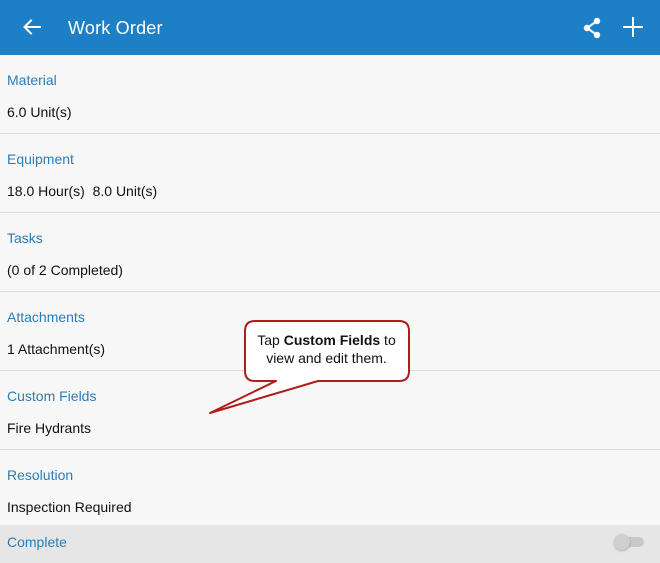 The height and width of the screenshot is (563, 660). Describe the element at coordinates (326, 349) in the screenshot. I see `callout-text: Tap Custom Fields to view and edit them.` at that location.